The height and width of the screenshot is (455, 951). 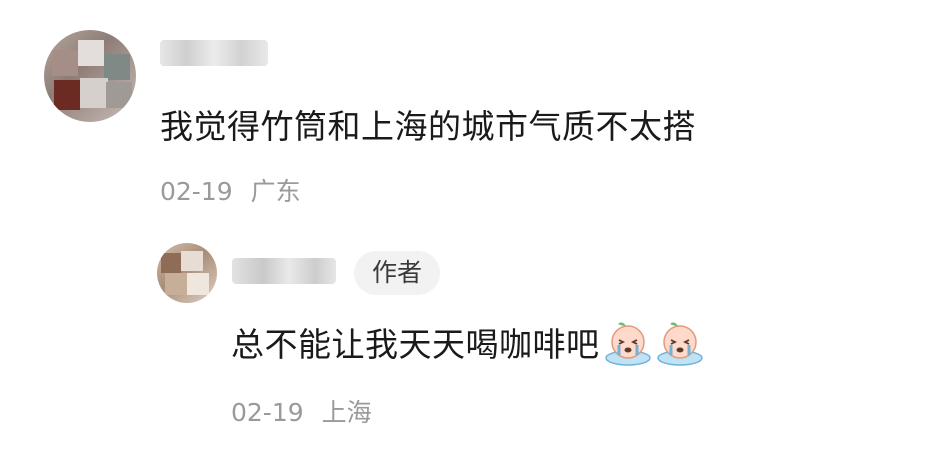 I want to click on comment-text: 我觉得竹筒和上海的城市气质不太搭, so click(x=428, y=126).